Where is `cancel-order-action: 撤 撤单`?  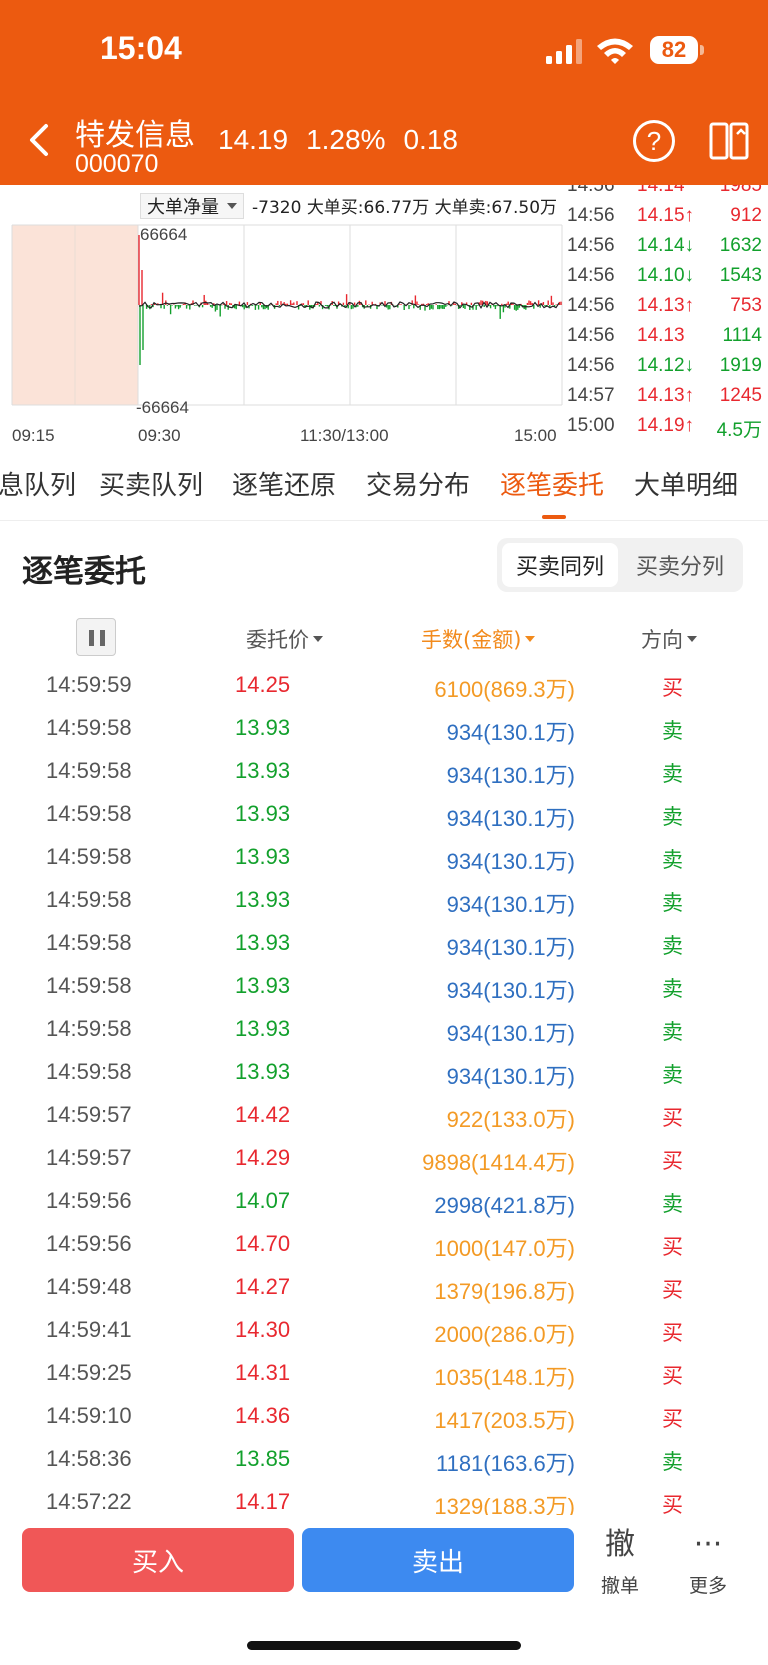 cancel-order-action: 撤 撤单 is located at coordinates (620, 1561).